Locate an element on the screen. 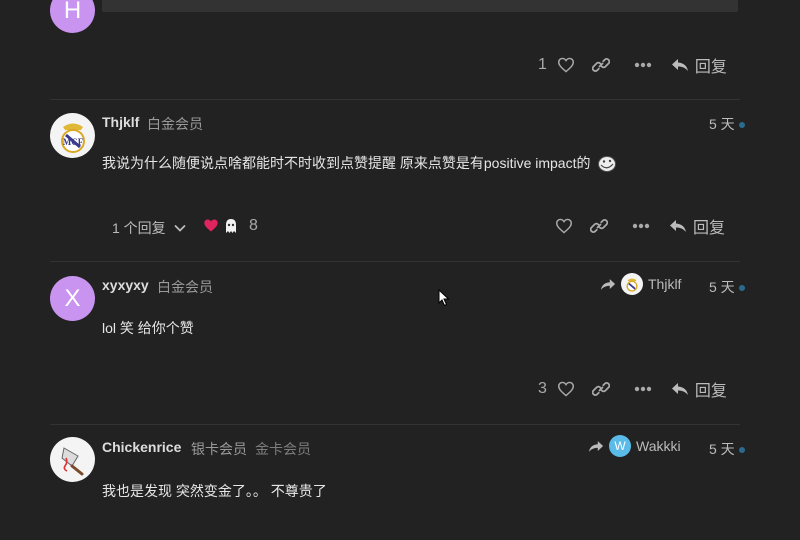 Image resolution: width=800 pixels, height=540 pixels. reply-to-username: Wakkki is located at coordinates (658, 446).